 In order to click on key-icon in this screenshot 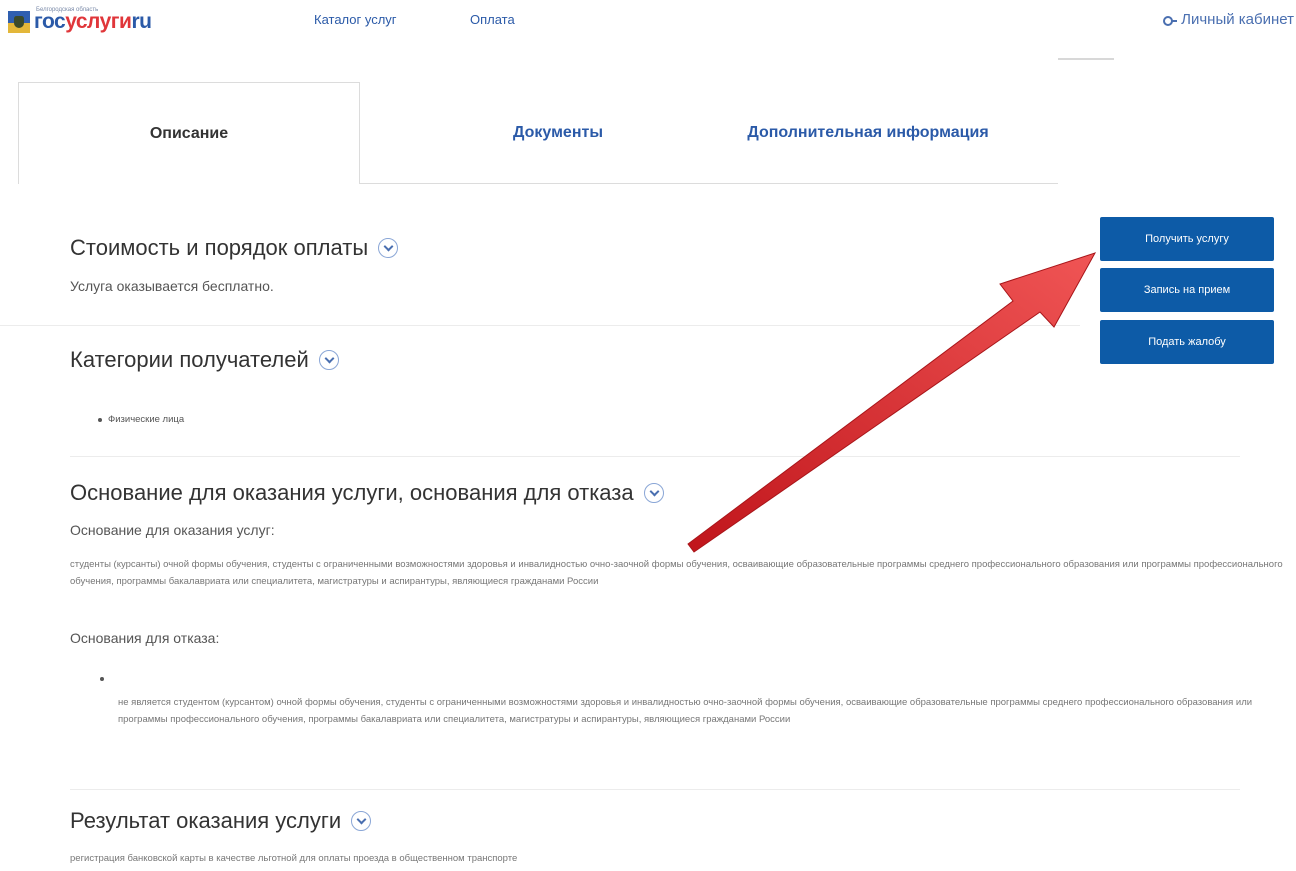, I will do `click(1170, 20)`.